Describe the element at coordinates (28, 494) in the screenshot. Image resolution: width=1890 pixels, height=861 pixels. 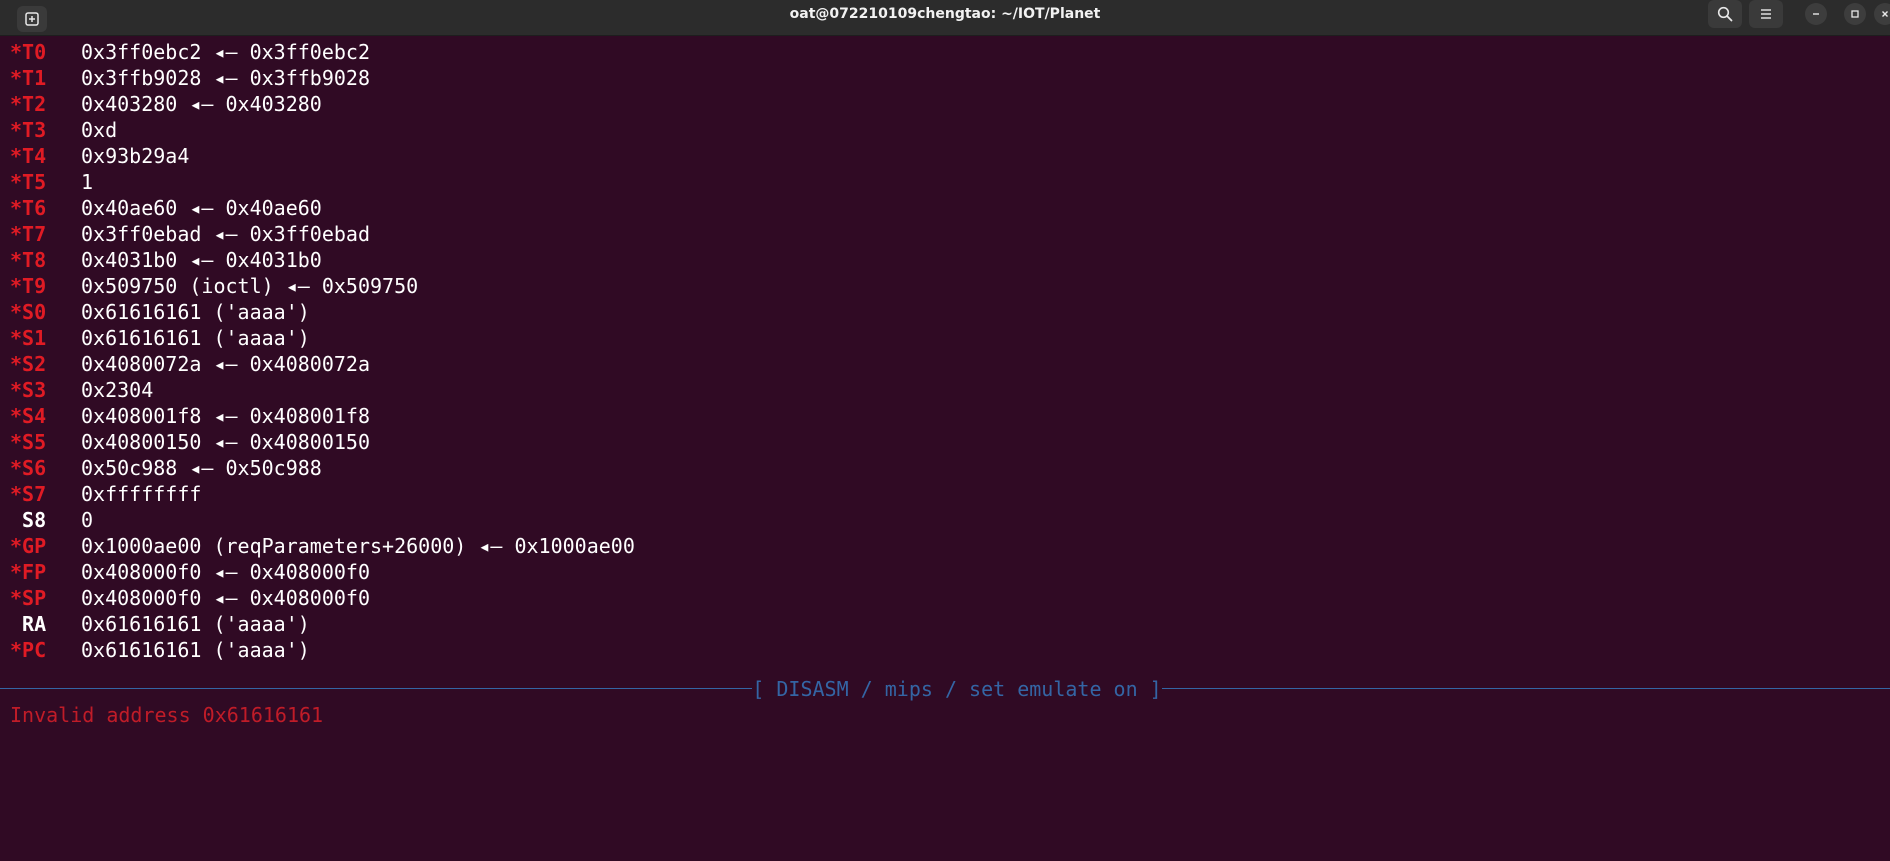
I see `register-name: *S7` at that location.